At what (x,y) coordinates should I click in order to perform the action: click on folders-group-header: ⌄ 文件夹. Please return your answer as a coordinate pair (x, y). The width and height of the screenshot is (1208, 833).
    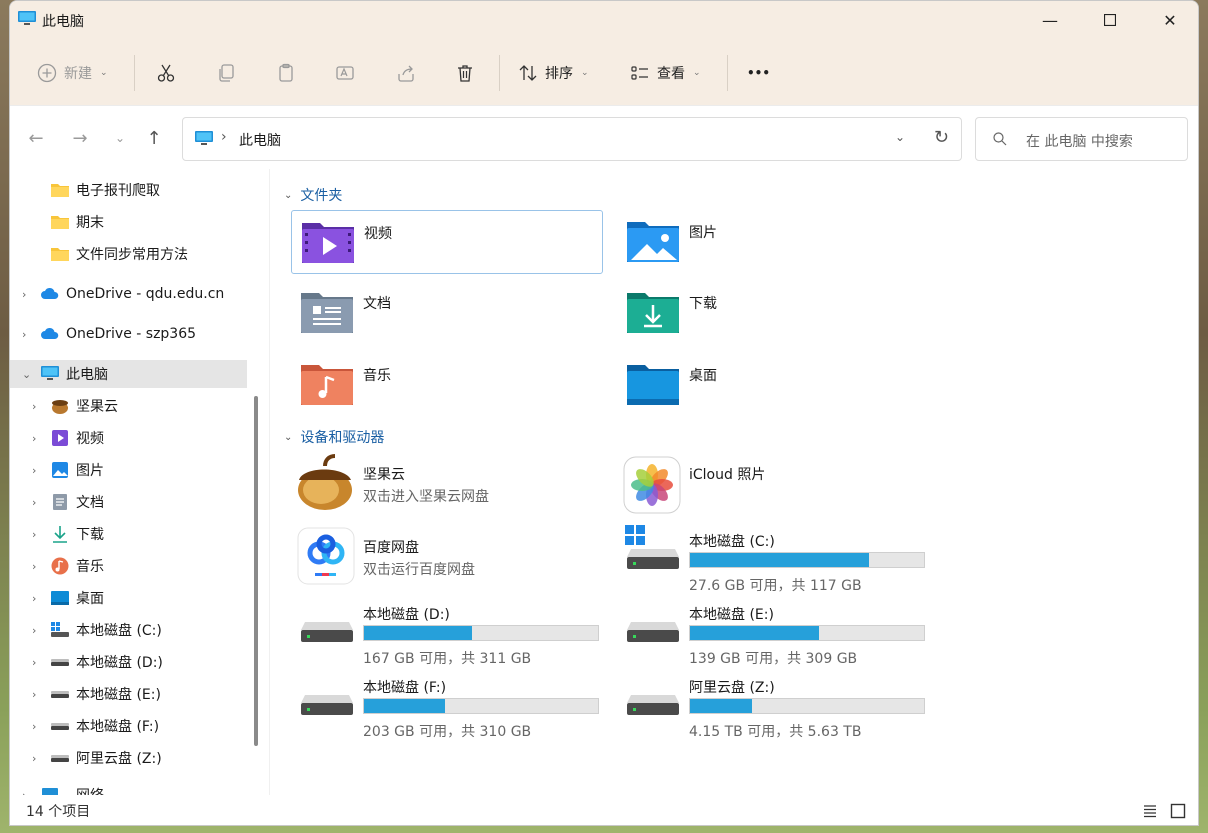
    Looking at the image, I should click on (313, 195).